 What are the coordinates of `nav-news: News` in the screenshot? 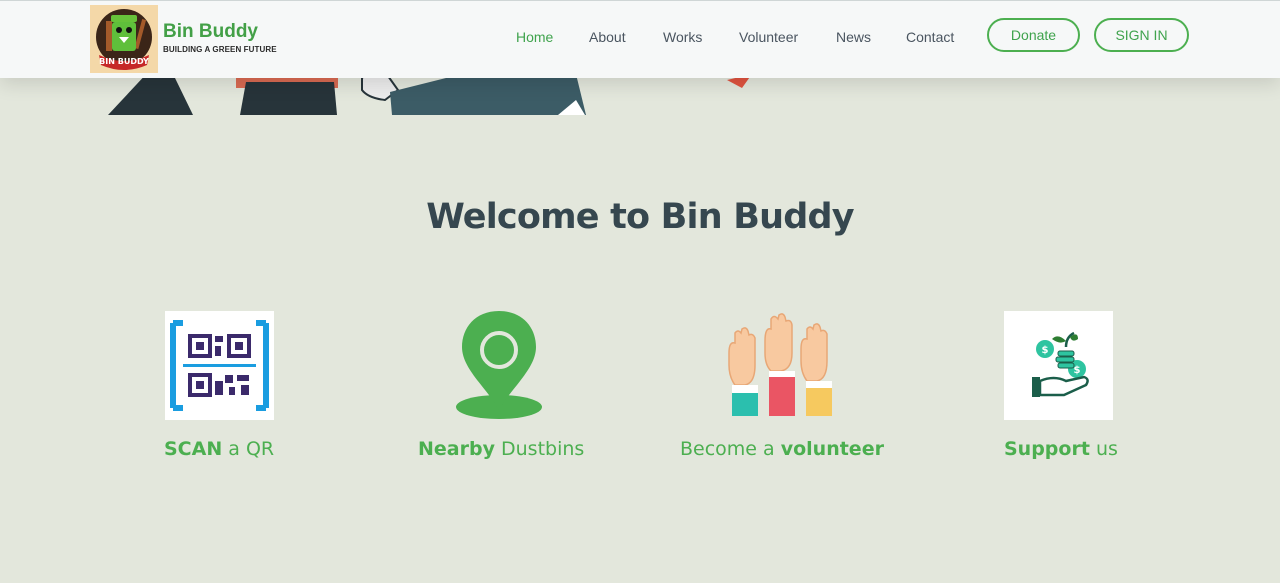 It's located at (853, 37).